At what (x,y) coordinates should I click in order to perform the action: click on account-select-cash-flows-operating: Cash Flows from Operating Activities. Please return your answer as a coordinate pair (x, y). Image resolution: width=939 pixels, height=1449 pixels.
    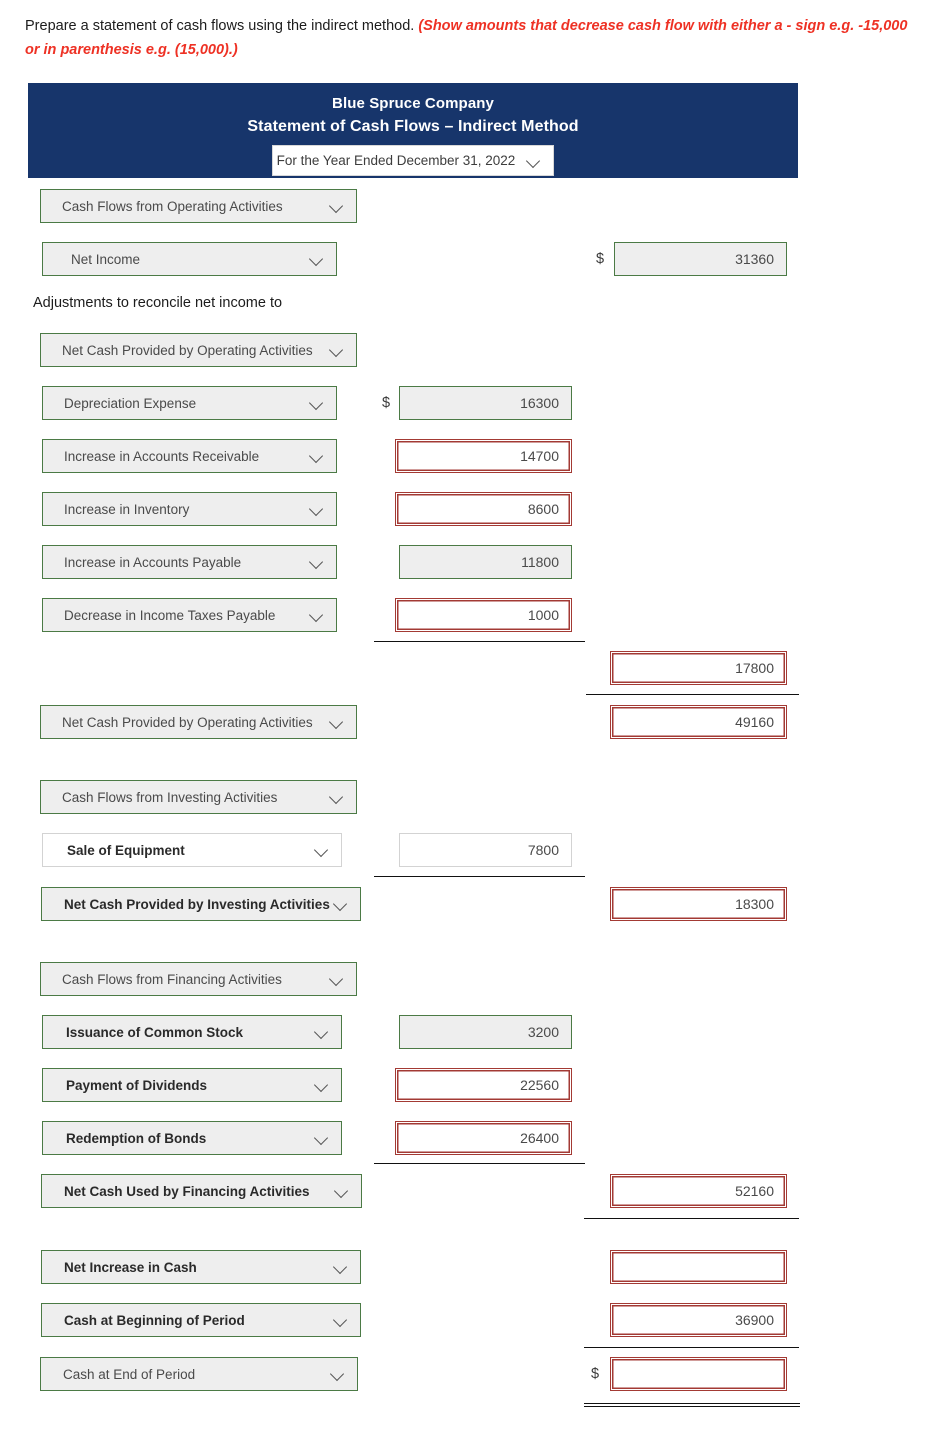
    Looking at the image, I should click on (198, 206).